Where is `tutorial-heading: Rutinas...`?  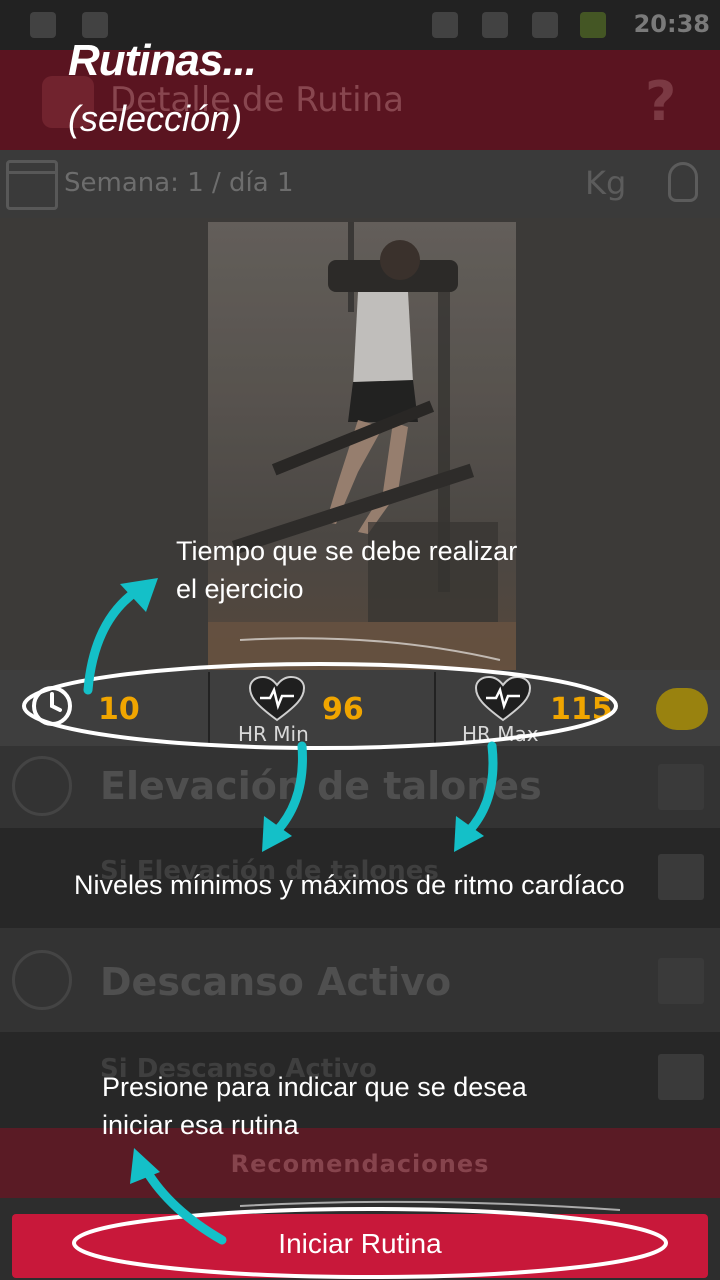
tutorial-heading: Rutinas... is located at coordinates (162, 60).